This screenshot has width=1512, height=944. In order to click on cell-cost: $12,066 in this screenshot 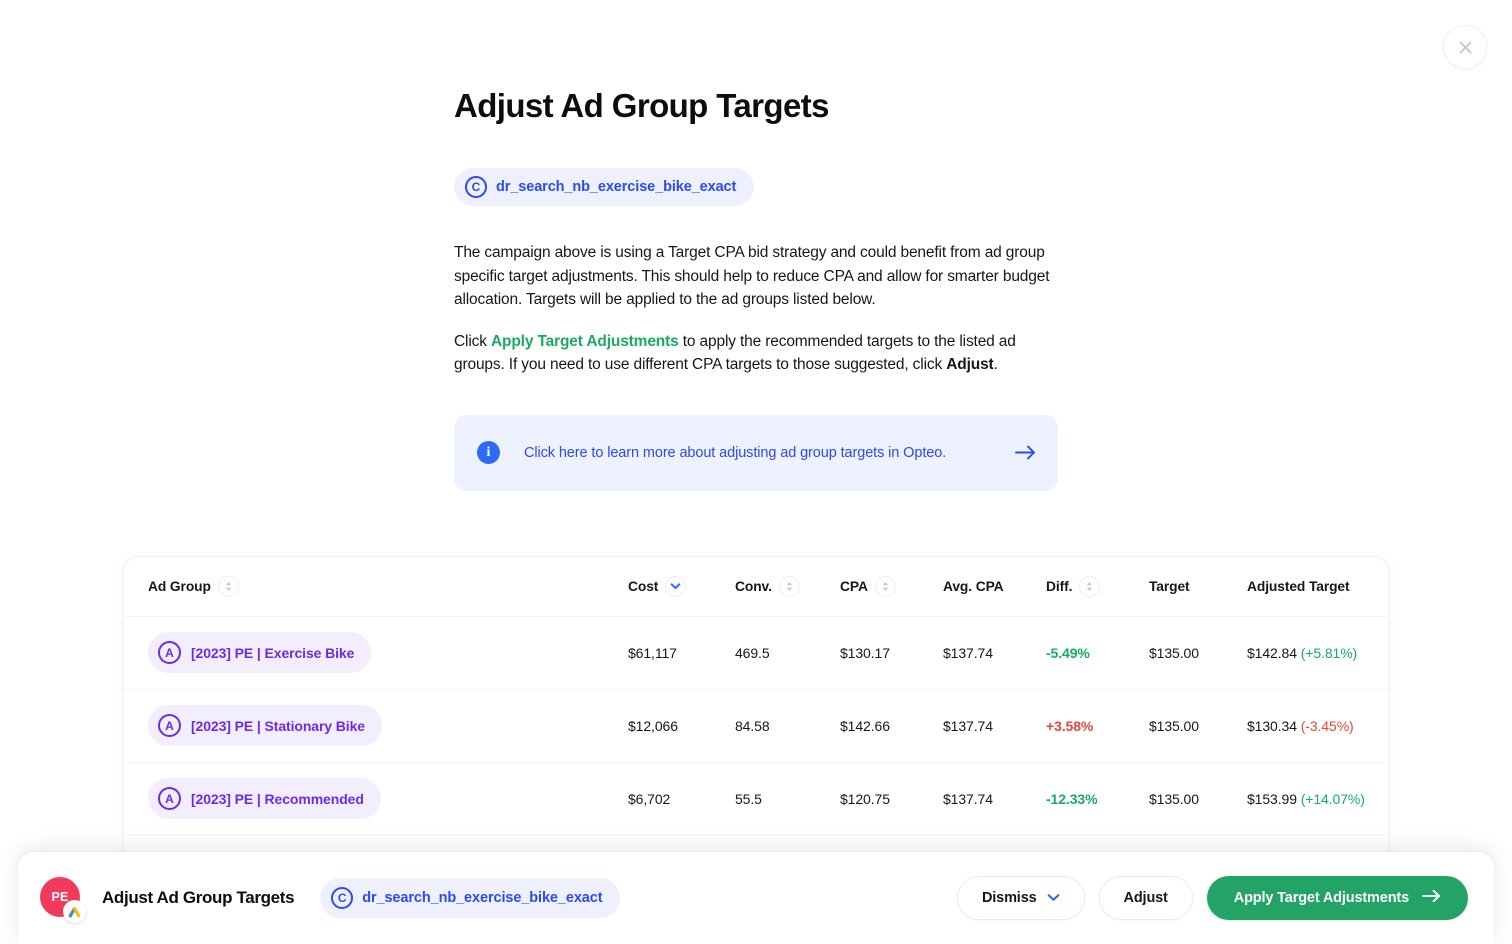, I will do `click(653, 725)`.